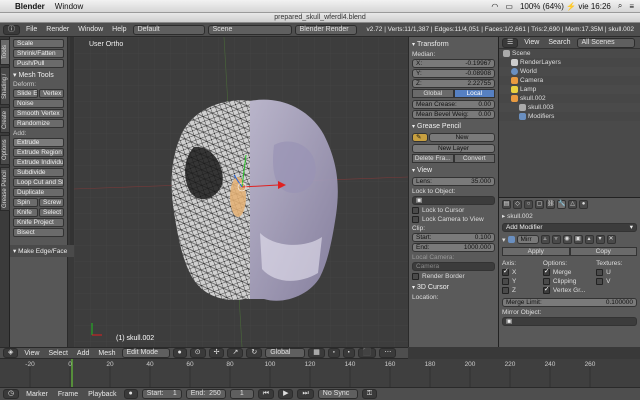 The height and width of the screenshot is (400, 640). What do you see at coordinates (522, 271) in the screenshot?
I see `axis-x-checkbox: X` at bounding box center [522, 271].